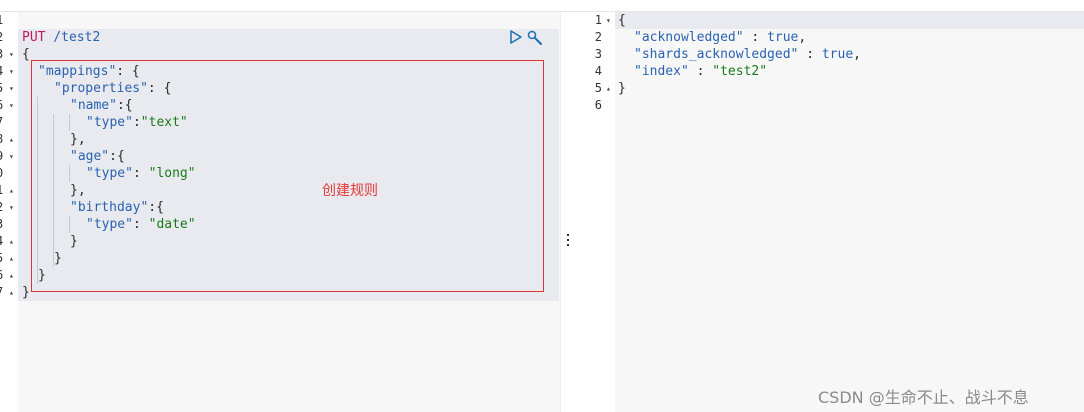 The height and width of the screenshot is (412, 1084). I want to click on json-key: "acknowledged", so click(689, 37).